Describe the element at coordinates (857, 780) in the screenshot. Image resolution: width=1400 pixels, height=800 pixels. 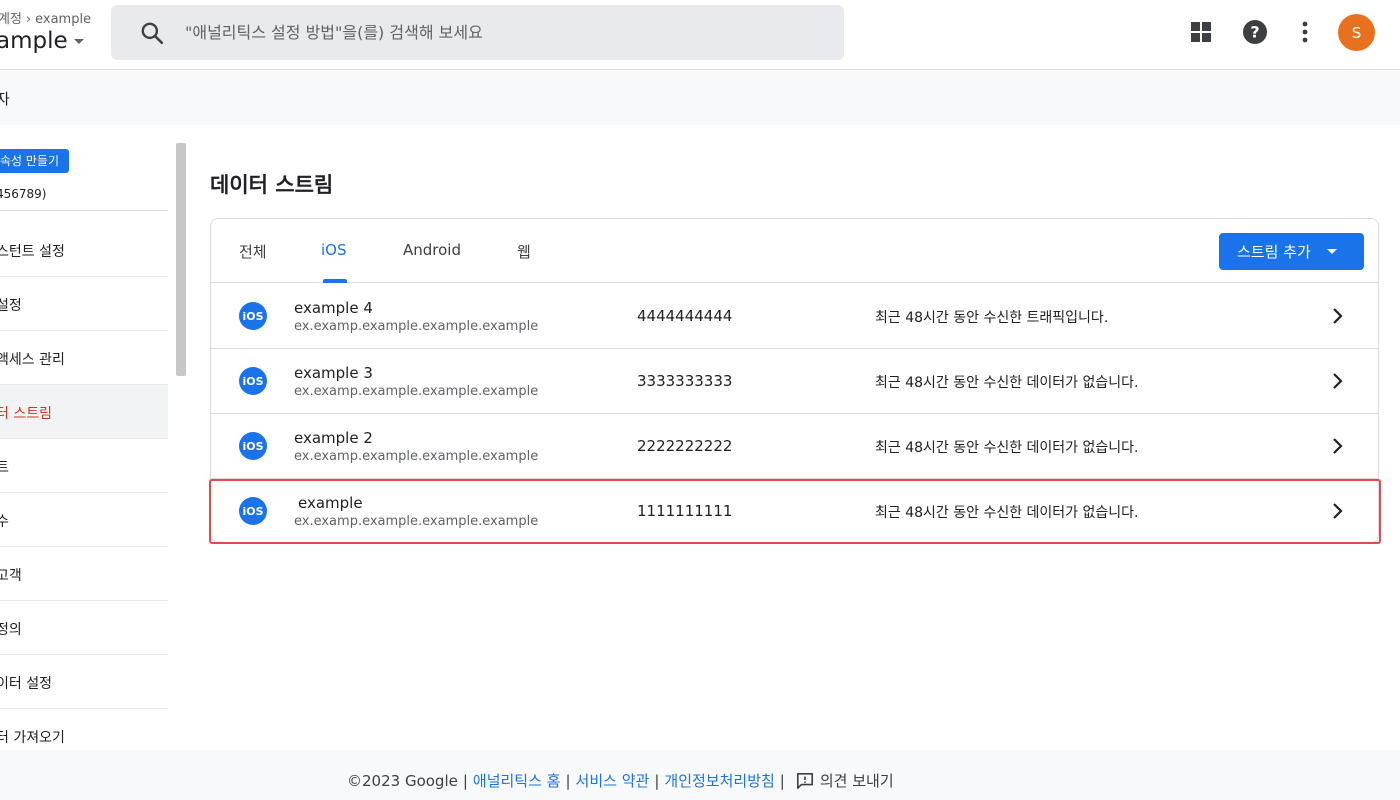
I see `feedback-link: 의견 보내기` at that location.